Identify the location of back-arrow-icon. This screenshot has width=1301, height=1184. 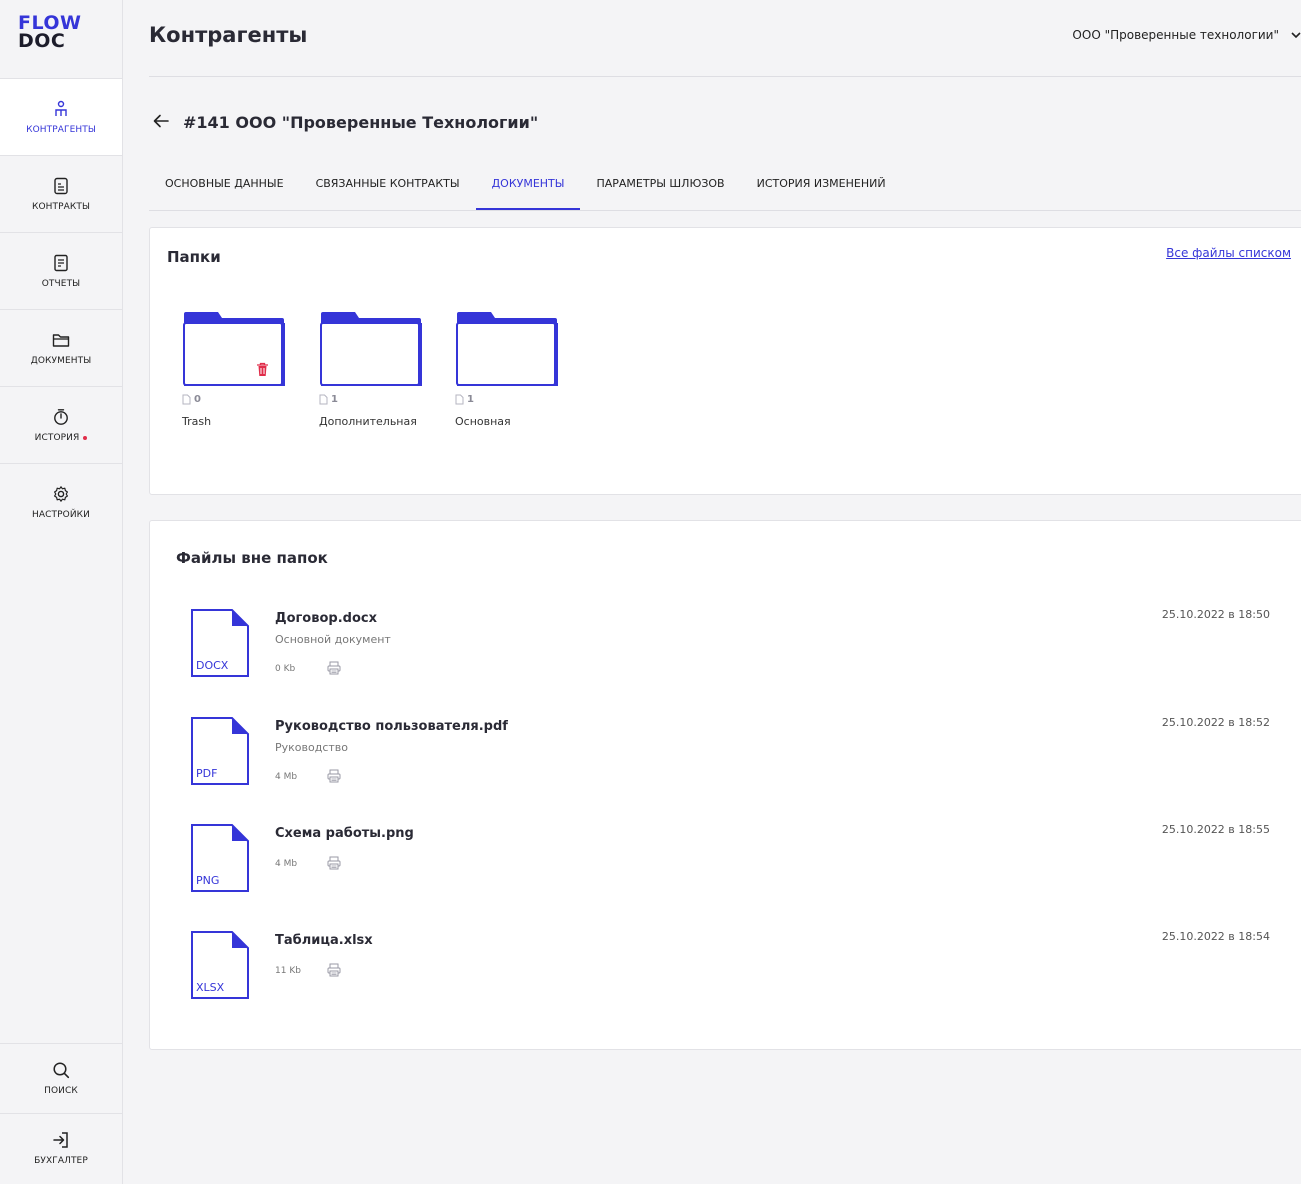
(161, 122).